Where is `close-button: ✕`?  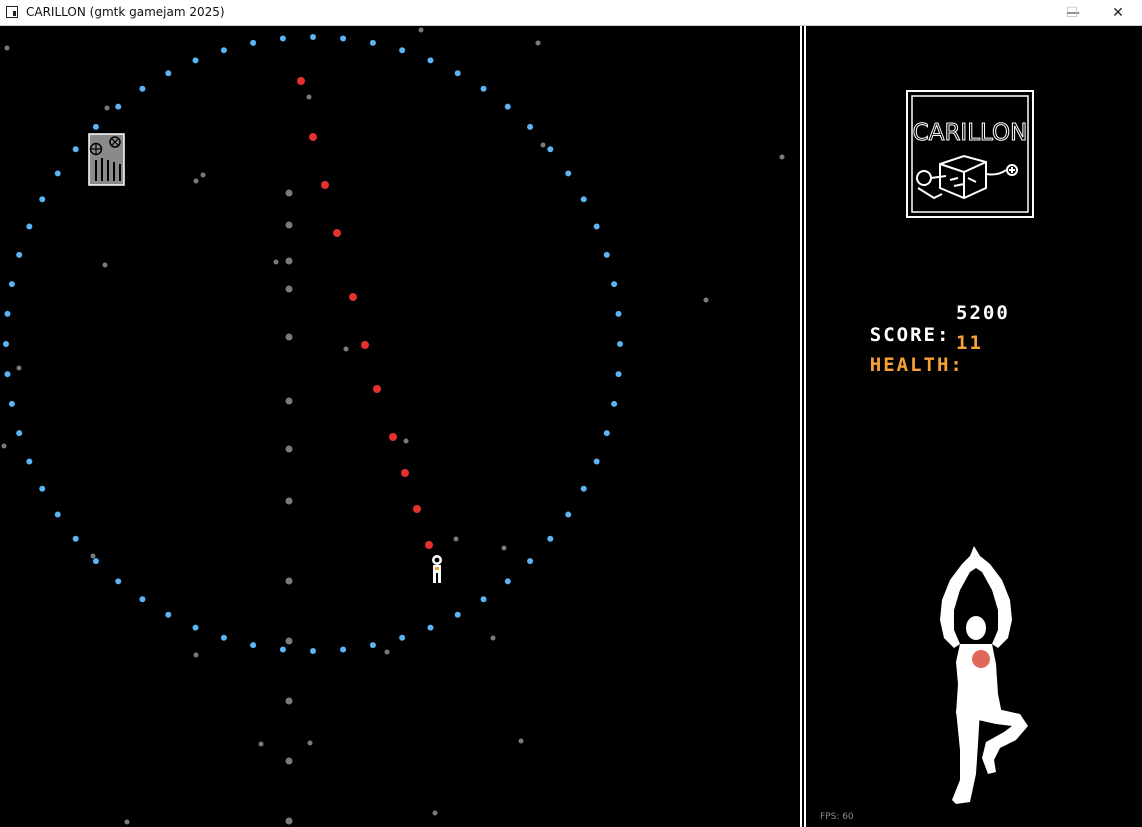 close-button: ✕ is located at coordinates (1118, 13).